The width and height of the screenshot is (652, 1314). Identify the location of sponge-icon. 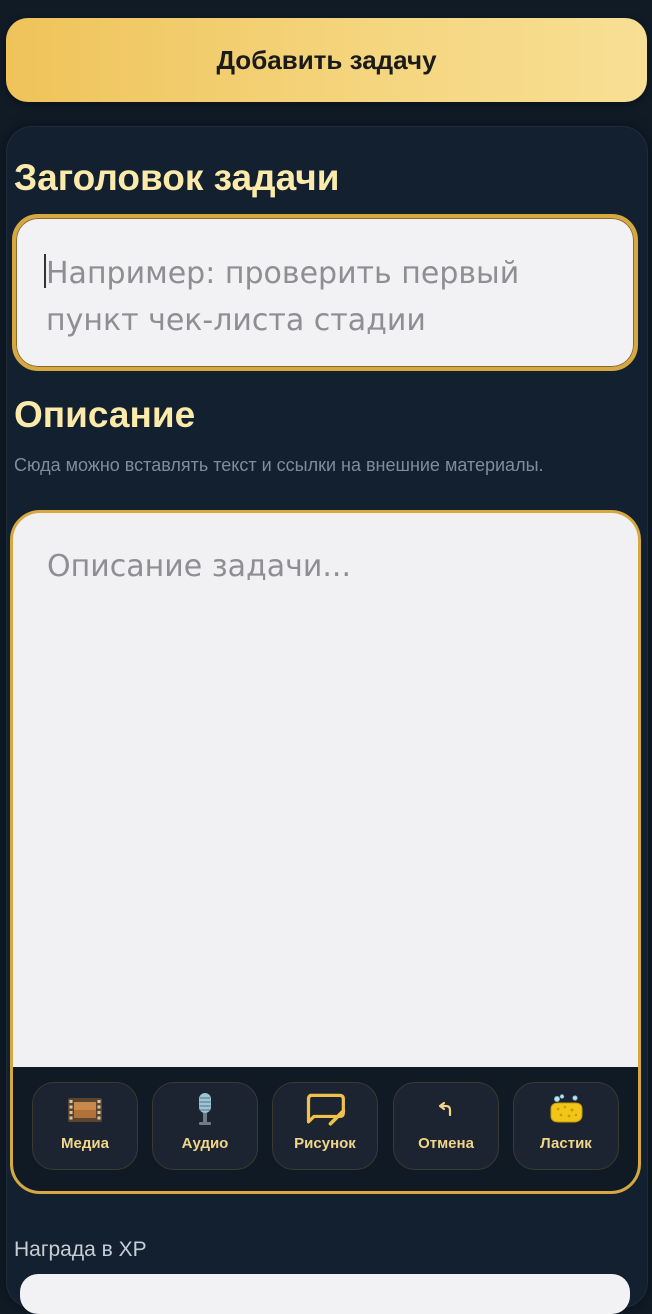
(566, 1110).